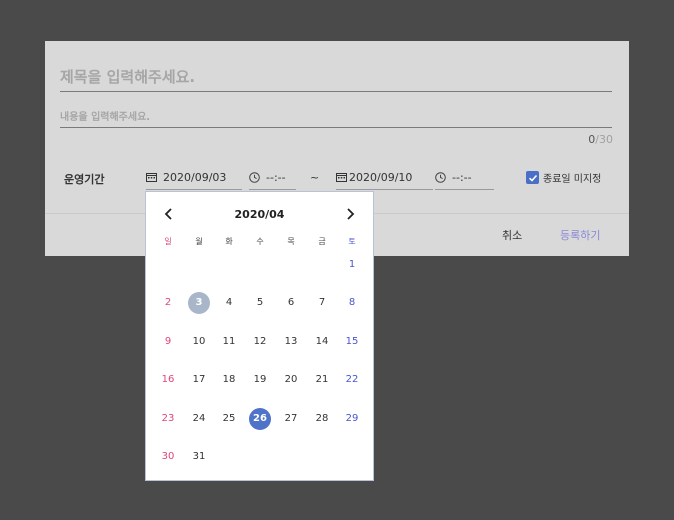 The width and height of the screenshot is (674, 520). What do you see at coordinates (291, 303) in the screenshot?
I see `calendar-day: 6` at bounding box center [291, 303].